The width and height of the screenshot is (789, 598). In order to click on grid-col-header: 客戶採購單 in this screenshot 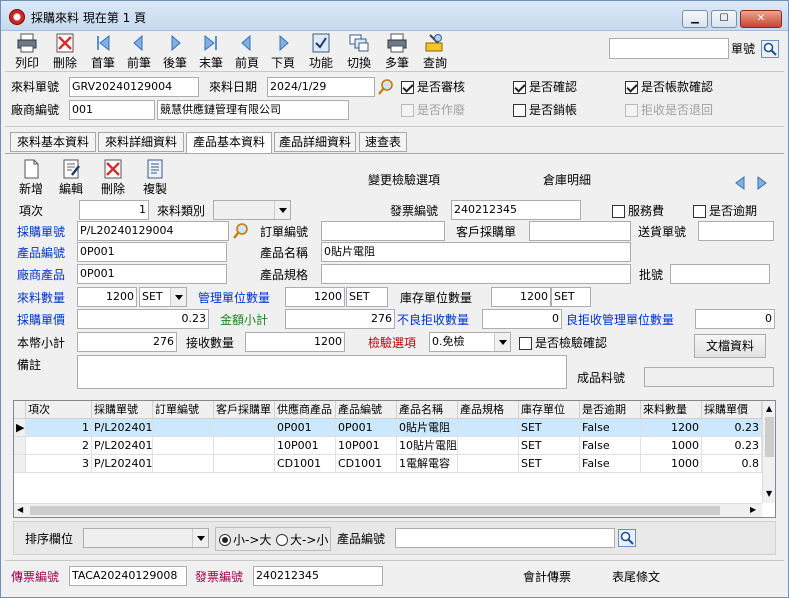, I will do `click(244, 410)`.